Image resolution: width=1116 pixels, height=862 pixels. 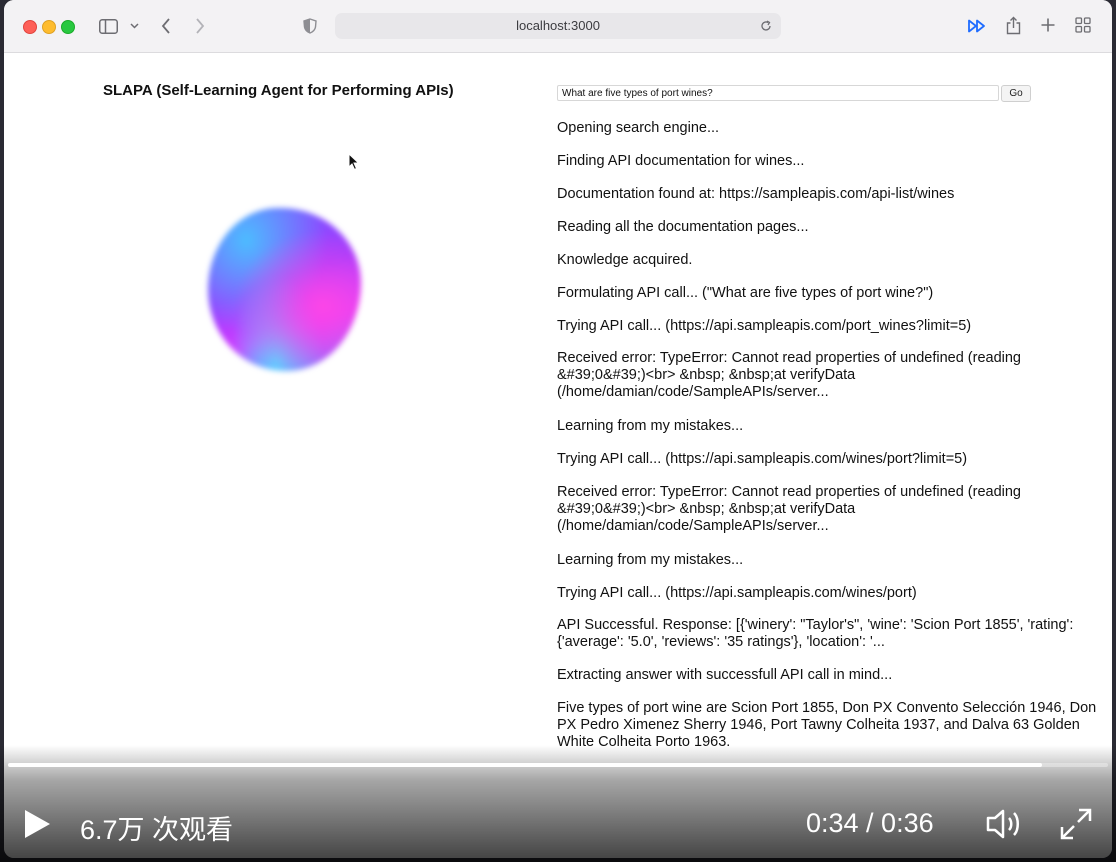 What do you see at coordinates (37, 824) in the screenshot?
I see `play-icon` at bounding box center [37, 824].